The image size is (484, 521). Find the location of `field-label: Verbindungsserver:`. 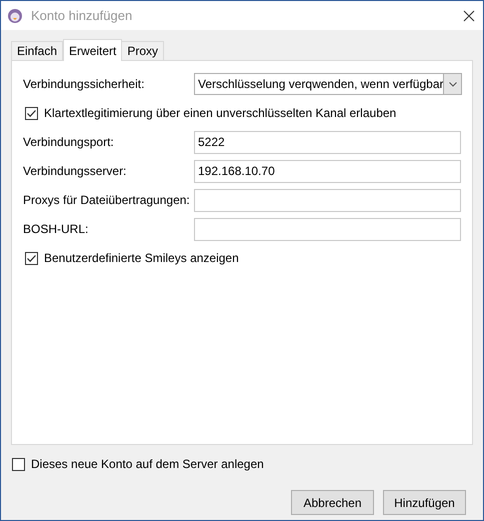

field-label: Verbindungsserver: is located at coordinates (75, 171).